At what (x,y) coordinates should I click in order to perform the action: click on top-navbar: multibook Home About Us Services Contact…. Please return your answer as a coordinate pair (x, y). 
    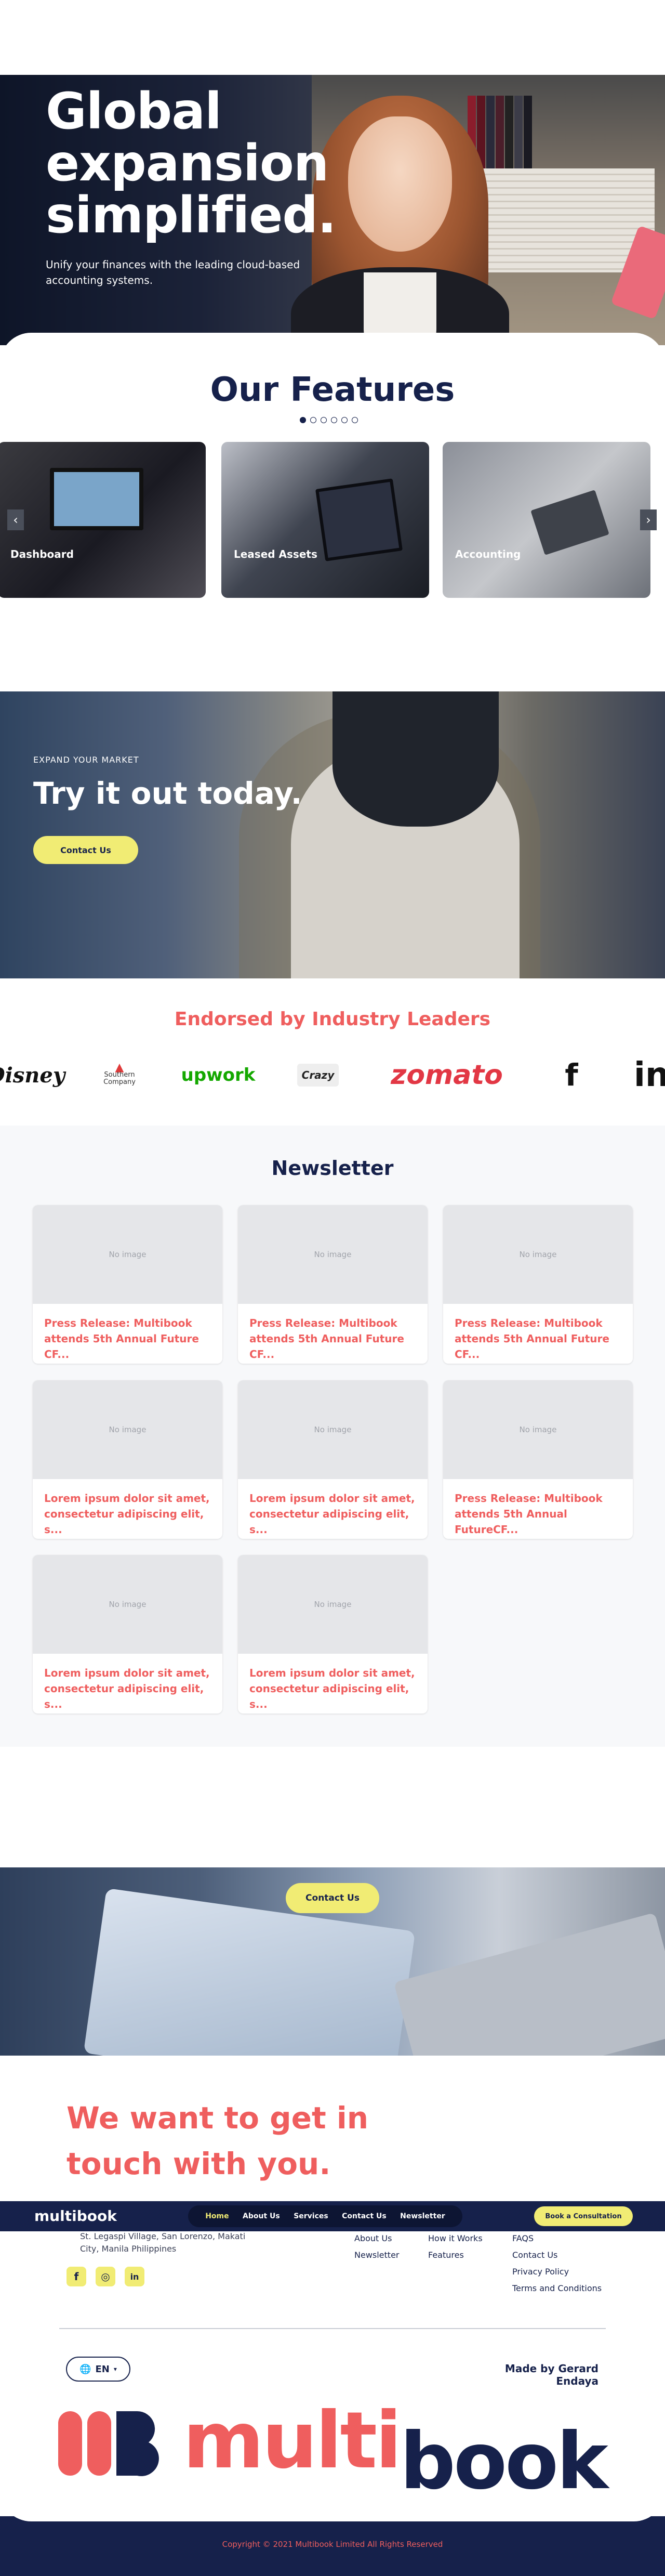
    Looking at the image, I should click on (332, 2216).